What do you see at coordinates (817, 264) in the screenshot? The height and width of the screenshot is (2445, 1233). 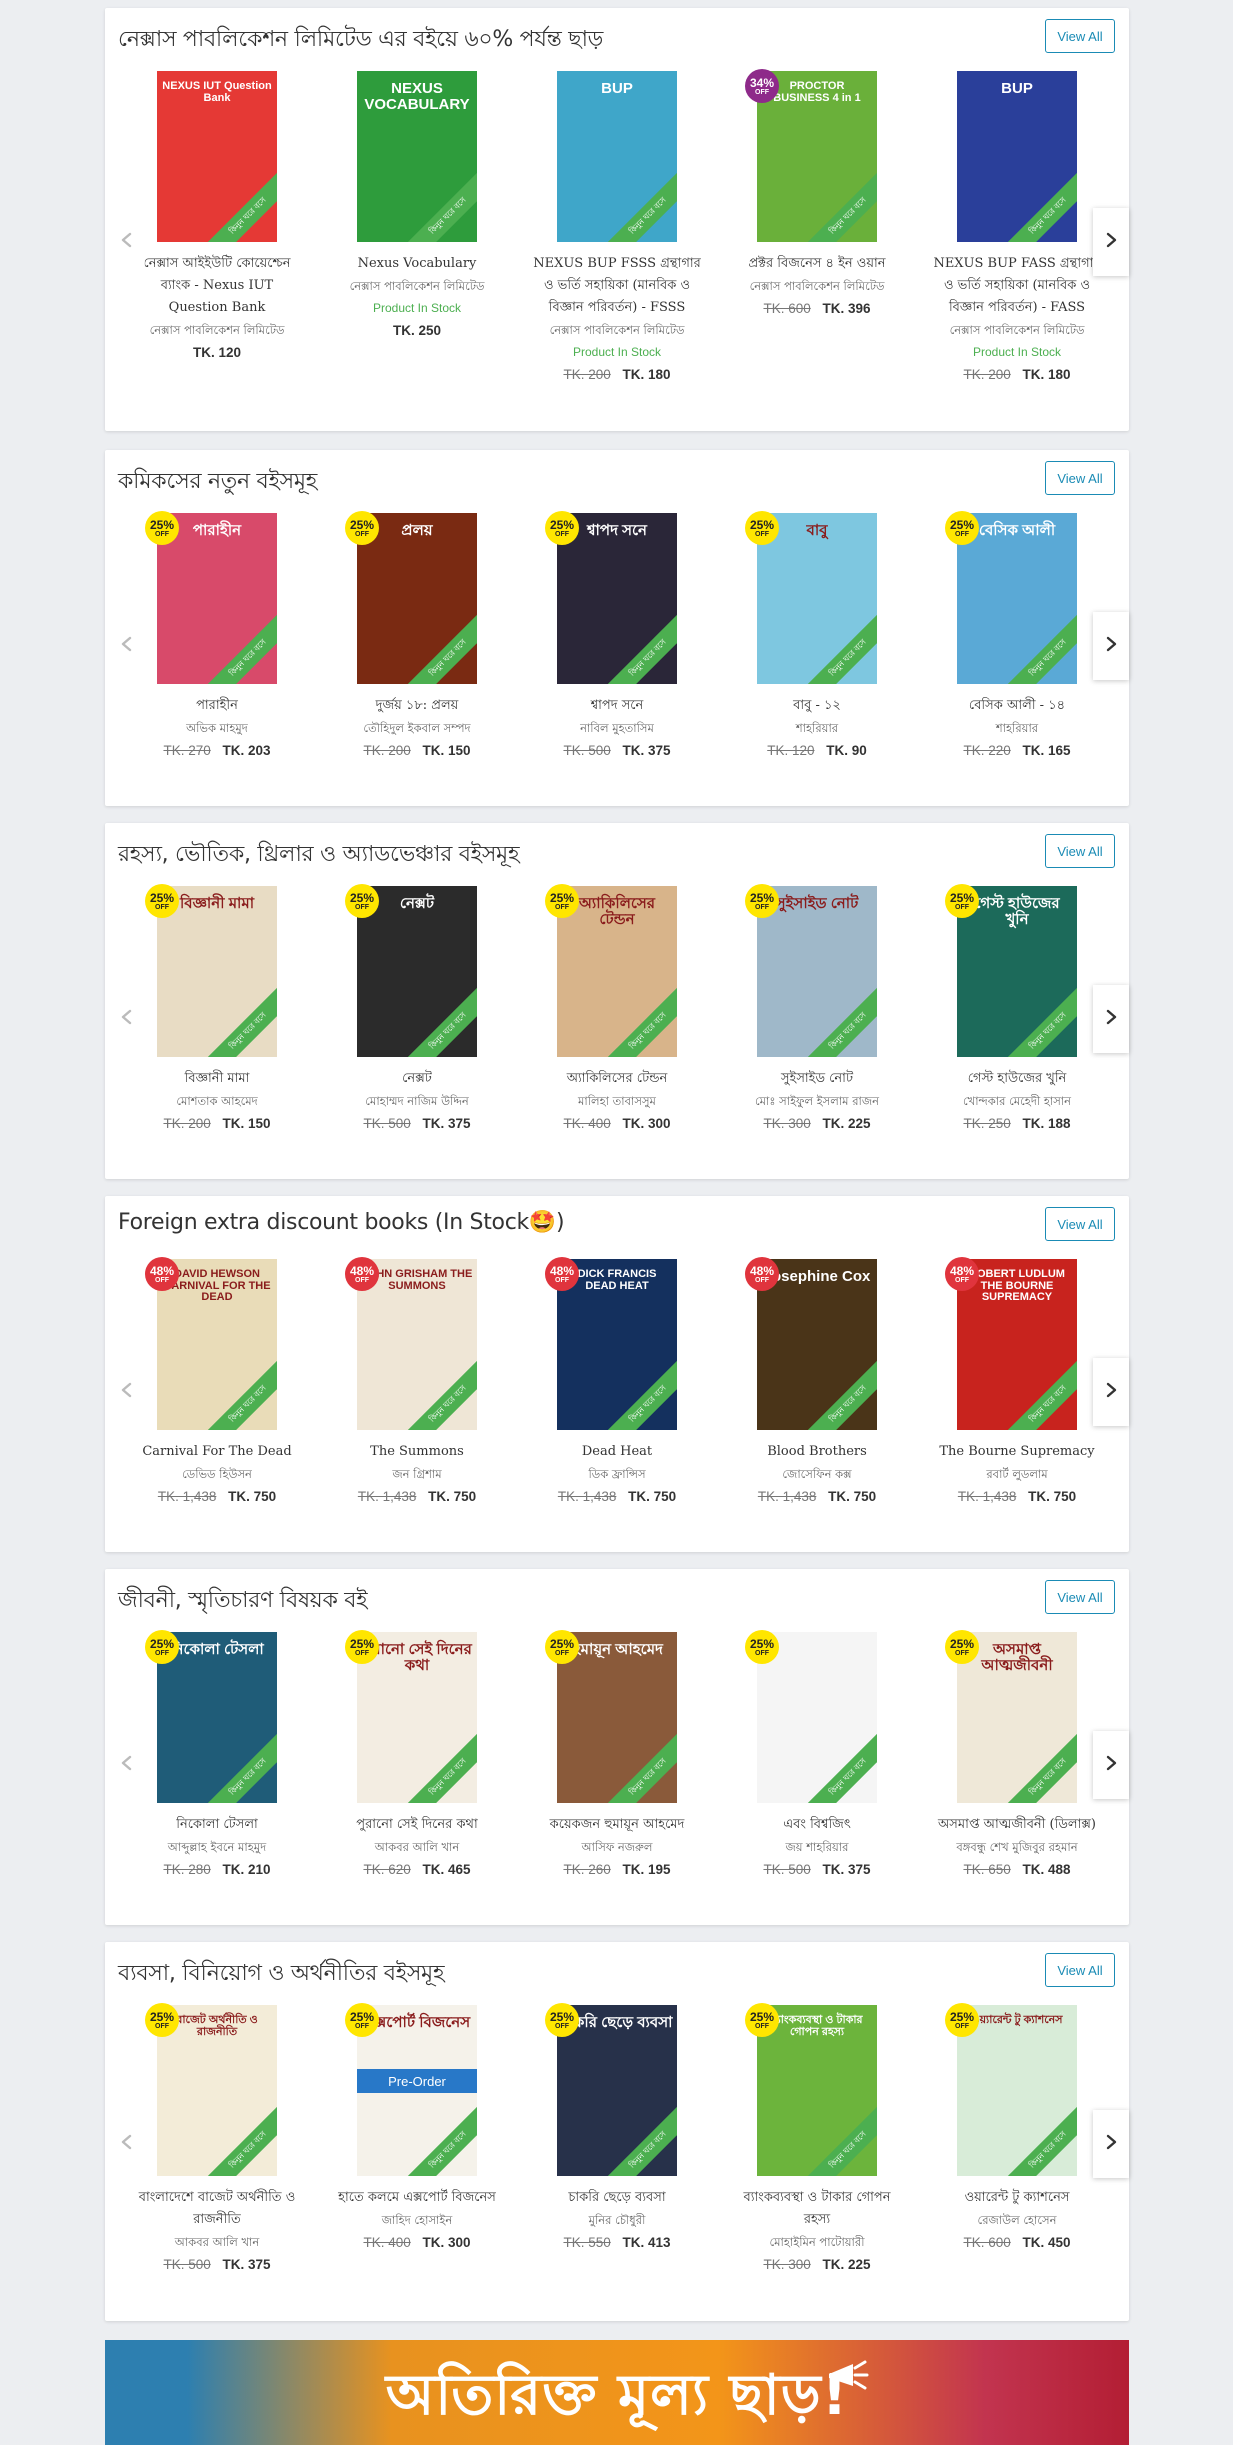 I see `book-title: প্রক্টর বিজনেস ৪ ইন ওয়ান` at bounding box center [817, 264].